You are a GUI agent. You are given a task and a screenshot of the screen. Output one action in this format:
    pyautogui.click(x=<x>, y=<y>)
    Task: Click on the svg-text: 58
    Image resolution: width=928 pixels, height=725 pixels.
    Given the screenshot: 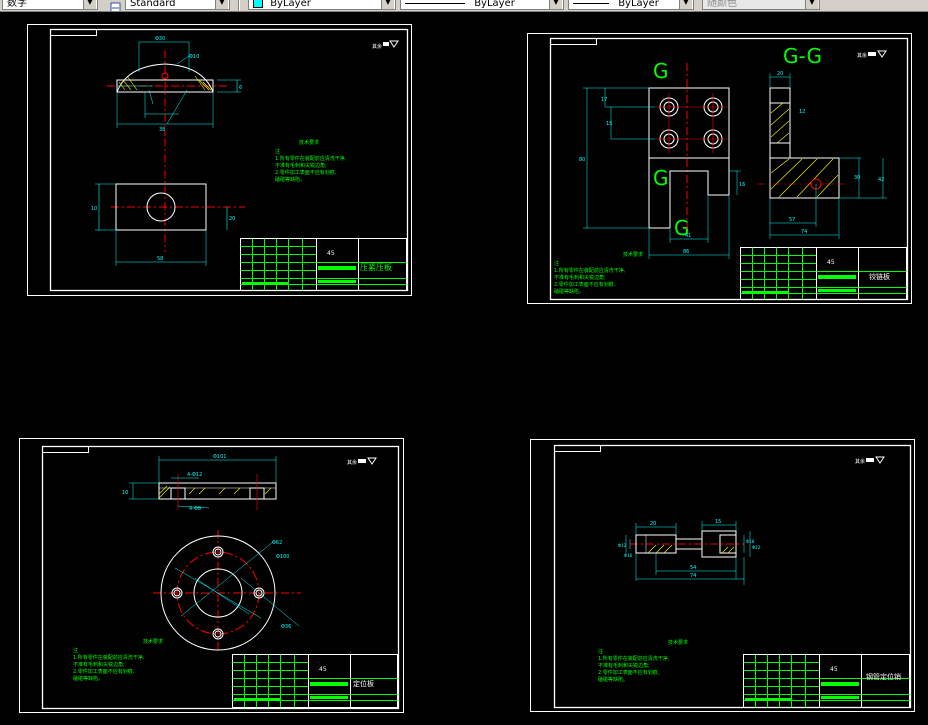 What is the action you would take?
    pyautogui.click(x=160, y=259)
    